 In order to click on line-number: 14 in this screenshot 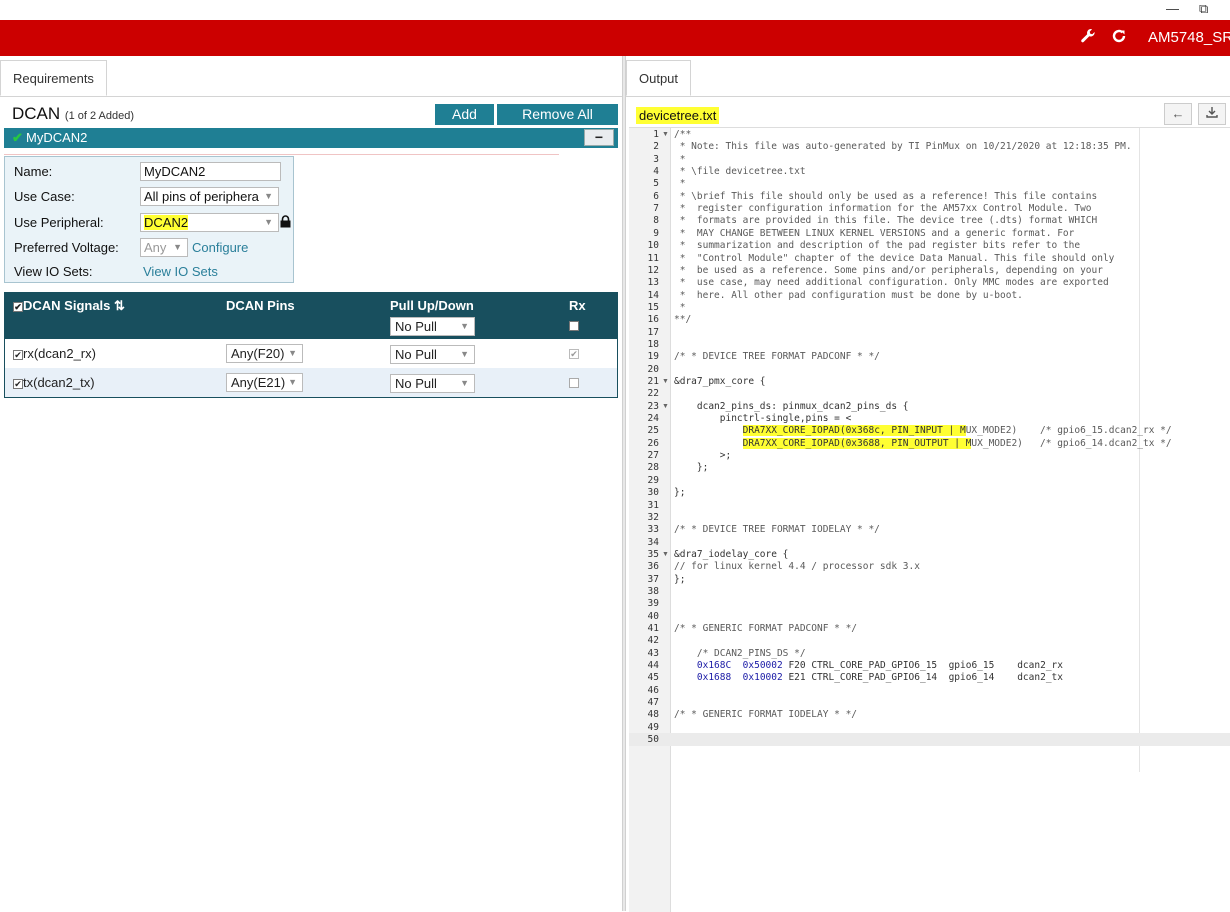, I will do `click(653, 295)`.